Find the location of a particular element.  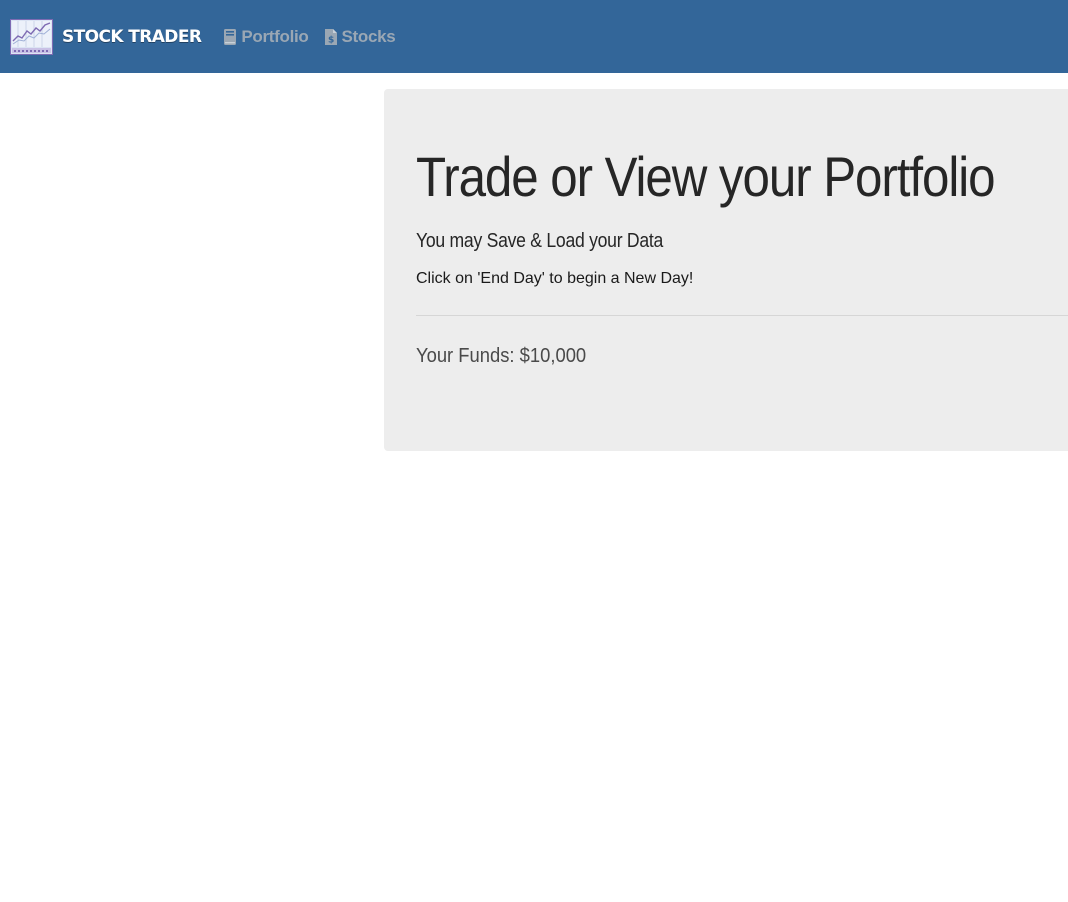

nav-link-portfolio: Portfolio is located at coordinates (266, 36).